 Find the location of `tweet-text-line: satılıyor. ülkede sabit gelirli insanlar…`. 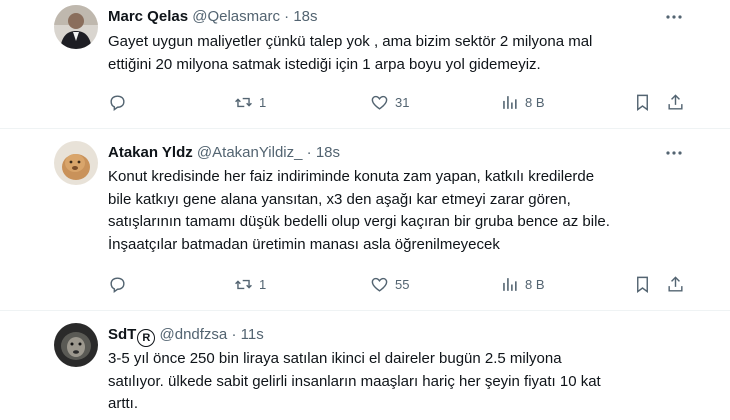

tweet-text-line: satılıyor. ülkede sabit gelirli insanlar… is located at coordinates (354, 381).